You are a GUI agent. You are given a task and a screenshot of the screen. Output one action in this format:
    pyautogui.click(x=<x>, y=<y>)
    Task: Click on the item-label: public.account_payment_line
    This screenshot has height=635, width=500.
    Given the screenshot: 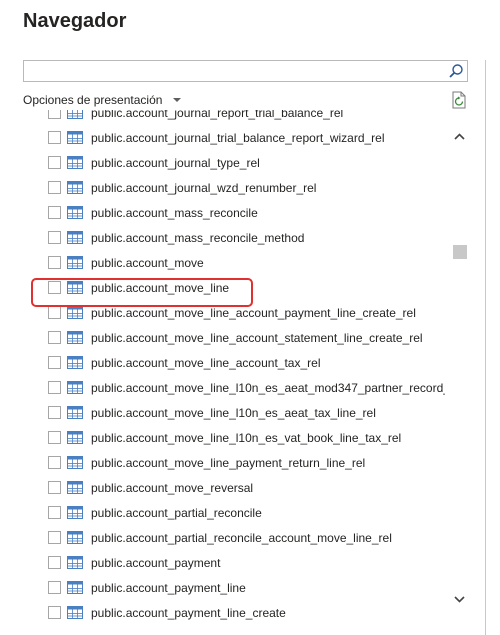 What is the action you would take?
    pyautogui.click(x=168, y=587)
    